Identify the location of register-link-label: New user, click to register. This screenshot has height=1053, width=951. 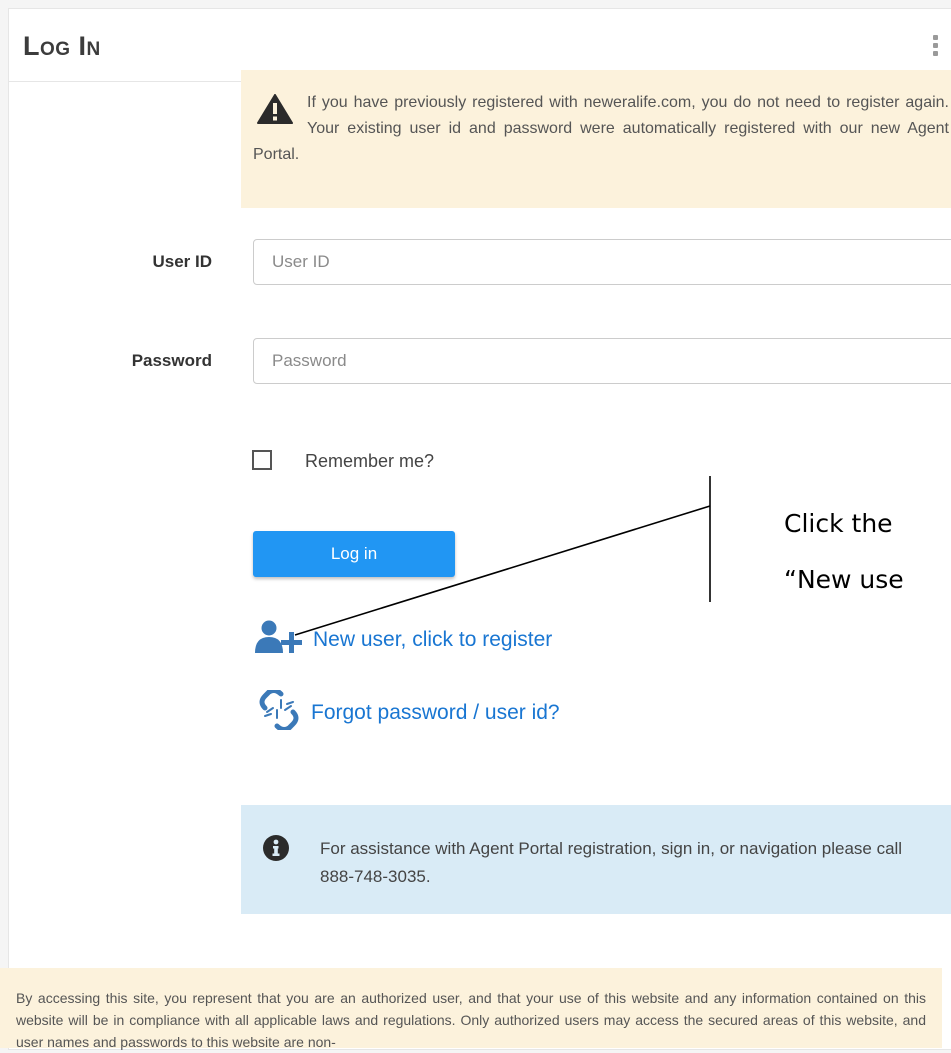
(432, 640).